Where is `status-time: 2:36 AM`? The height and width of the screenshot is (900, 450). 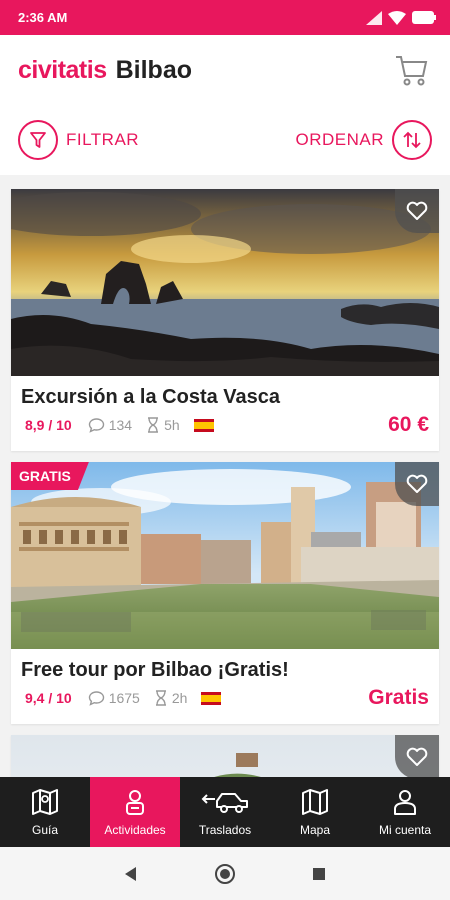
status-time: 2:36 AM is located at coordinates (43, 17).